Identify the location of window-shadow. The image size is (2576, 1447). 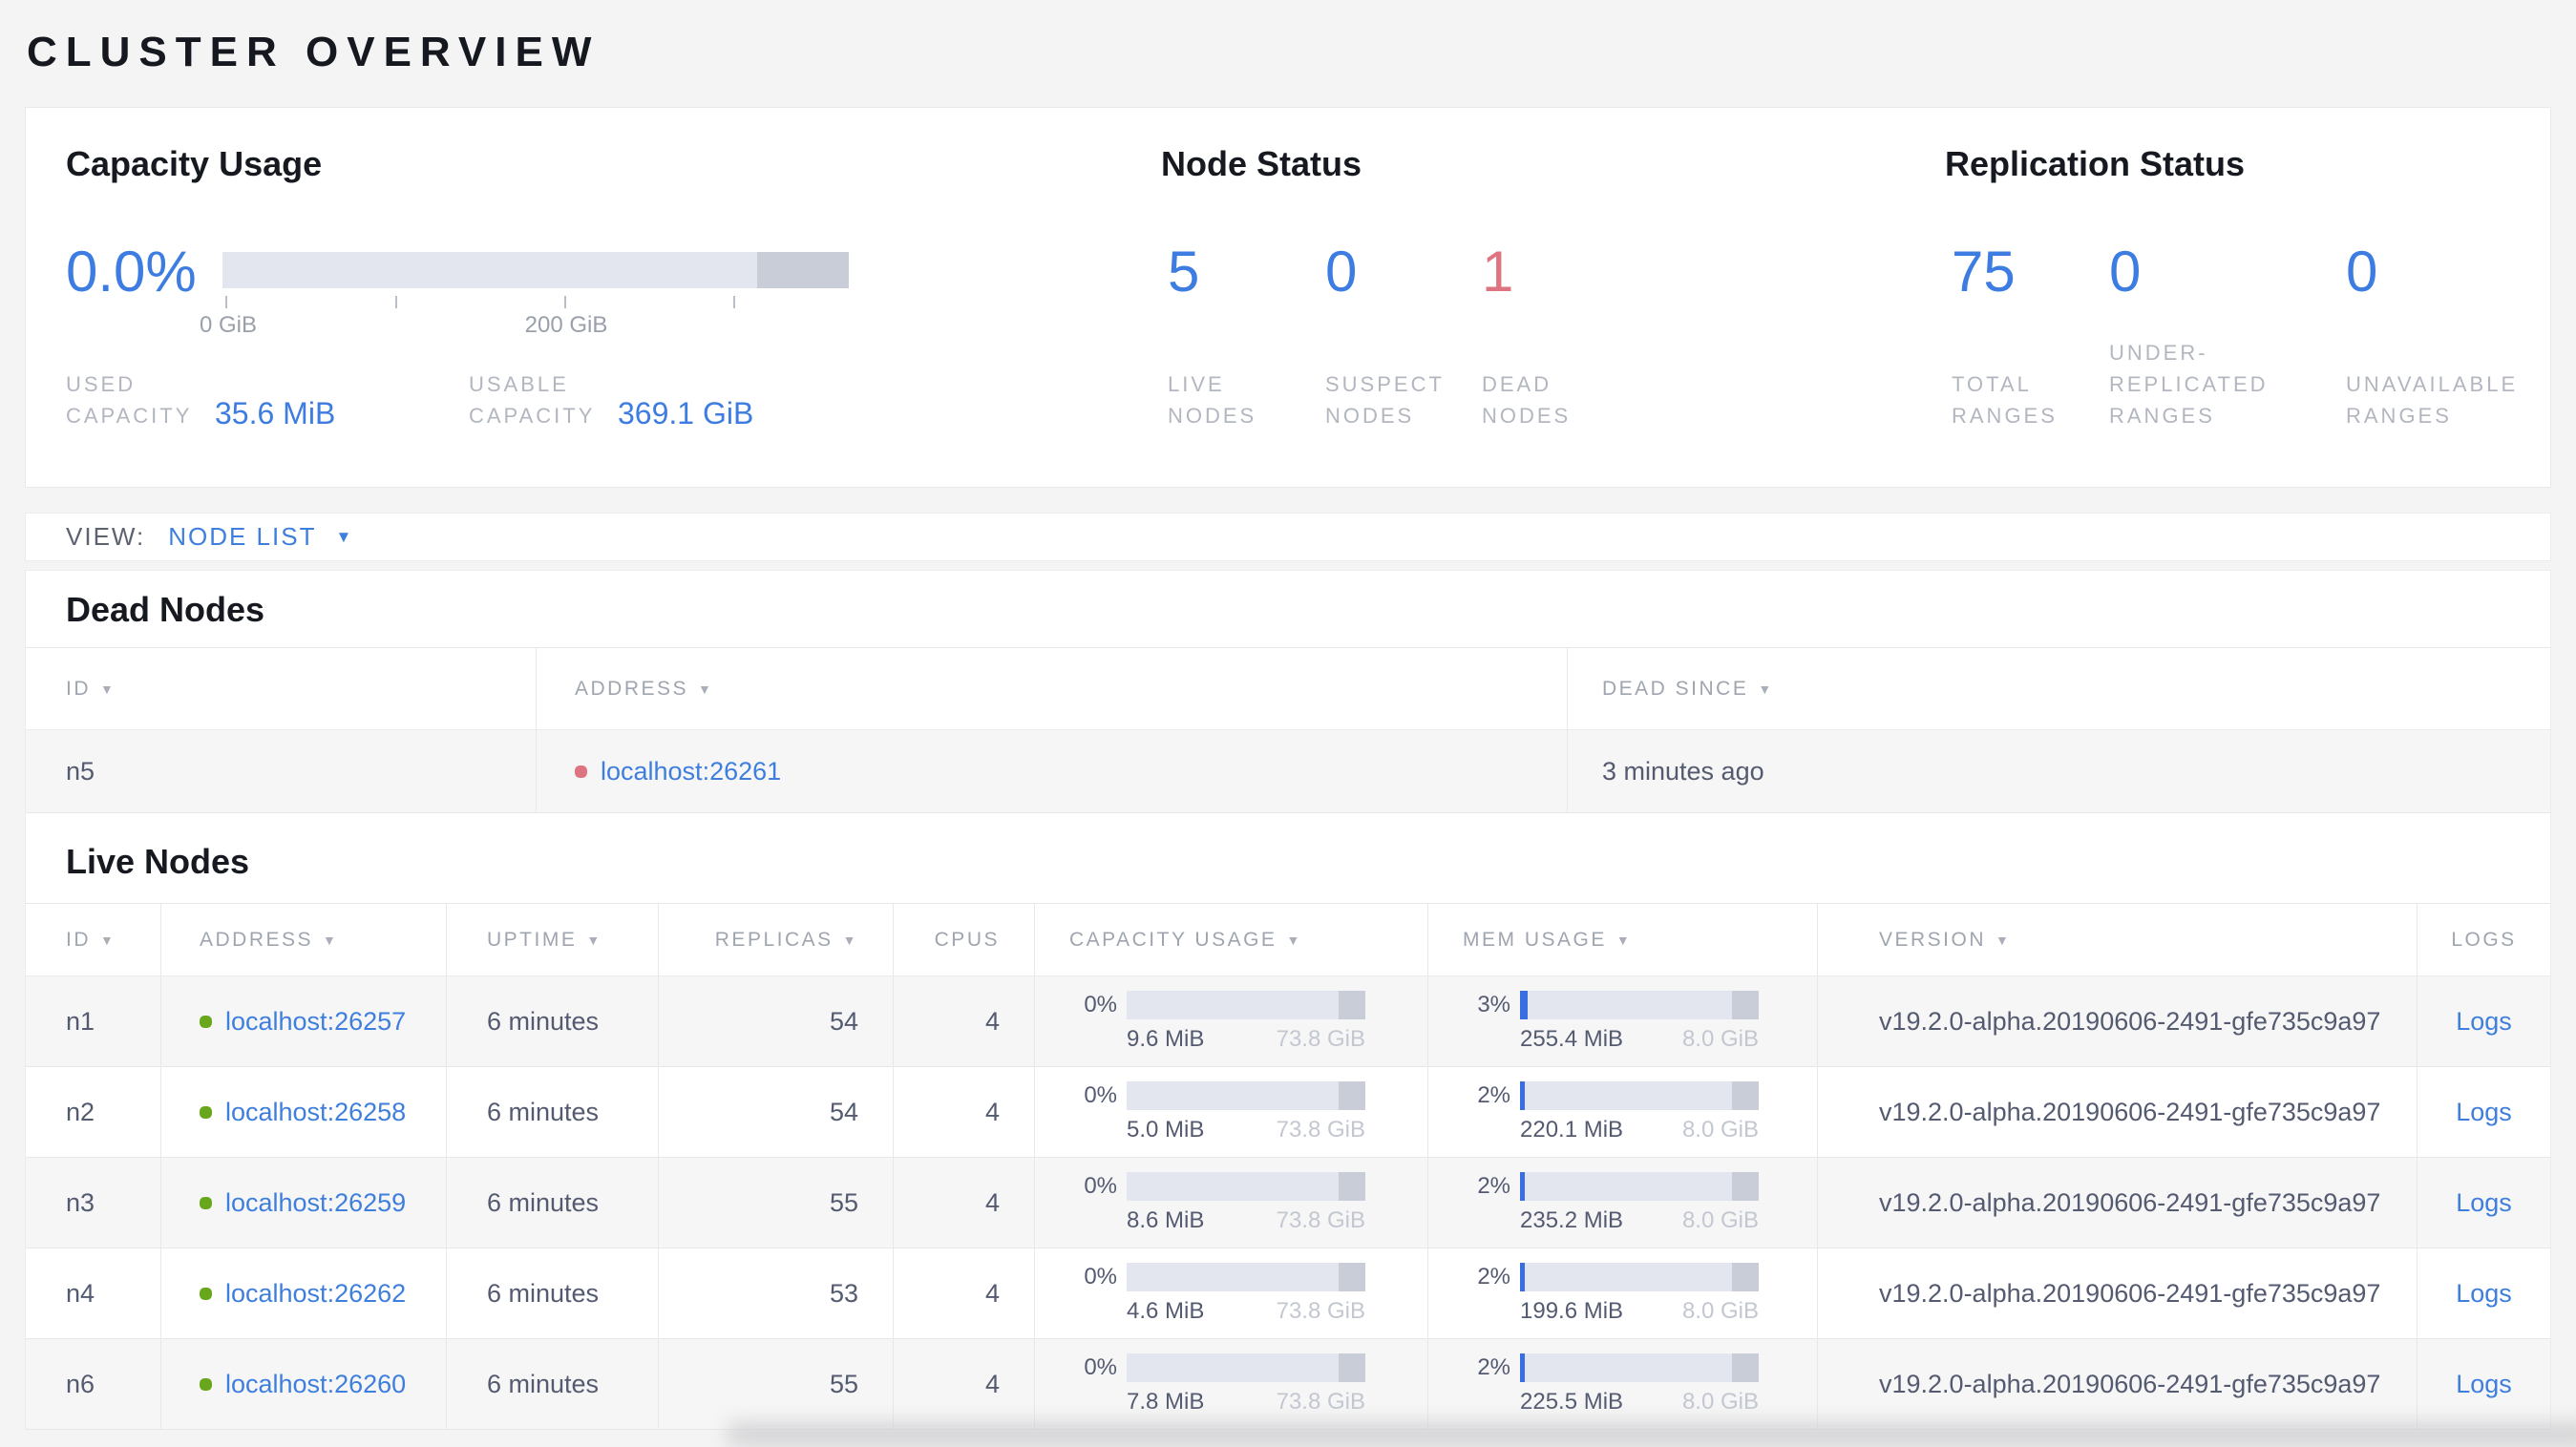
(1651, 1434).